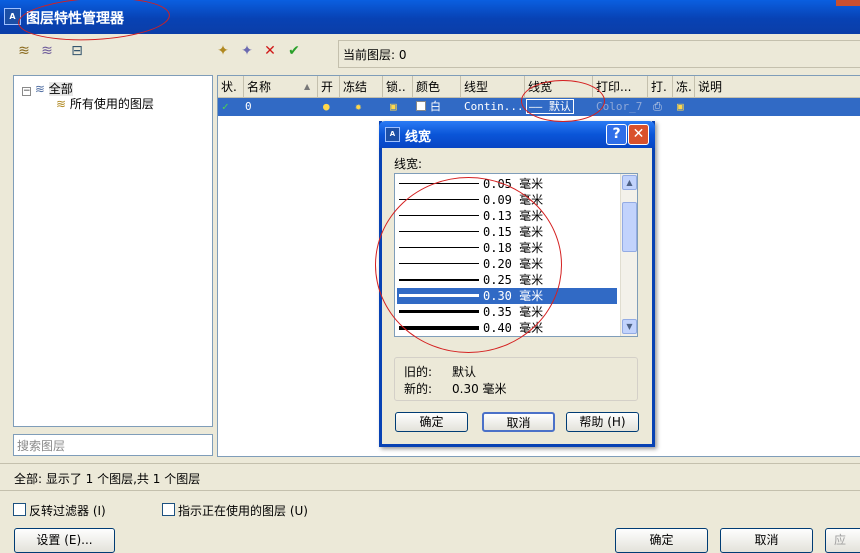 The image size is (860, 553). What do you see at coordinates (39, 89) in the screenshot?
I see `layers-icon: ≋` at bounding box center [39, 89].